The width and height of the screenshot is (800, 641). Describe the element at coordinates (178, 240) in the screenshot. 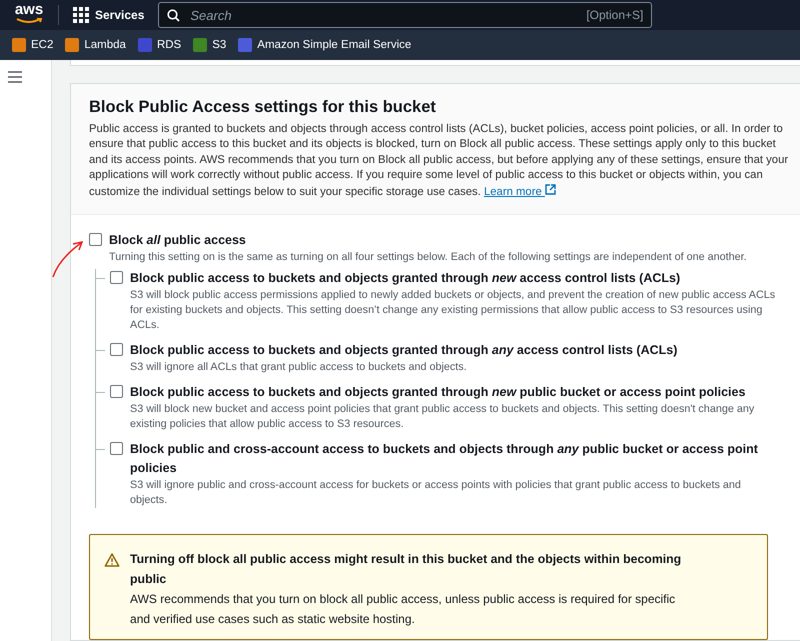

I see `setting-label: Block all public access` at that location.